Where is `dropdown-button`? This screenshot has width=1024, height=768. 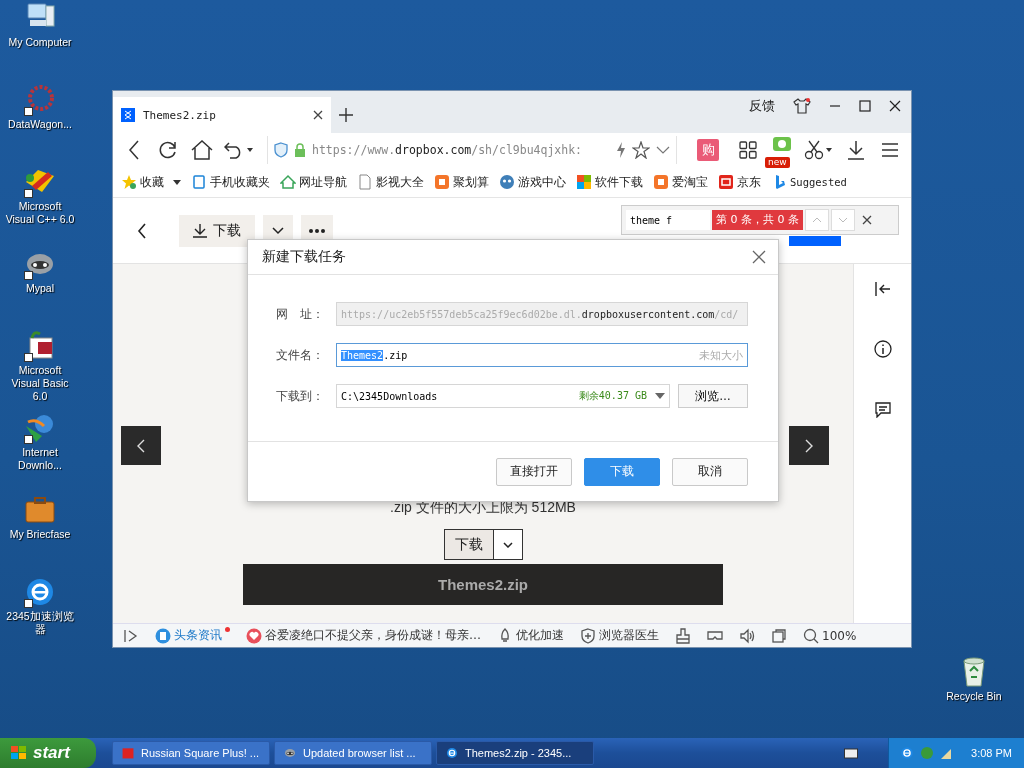 dropdown-button is located at coordinates (507, 544).